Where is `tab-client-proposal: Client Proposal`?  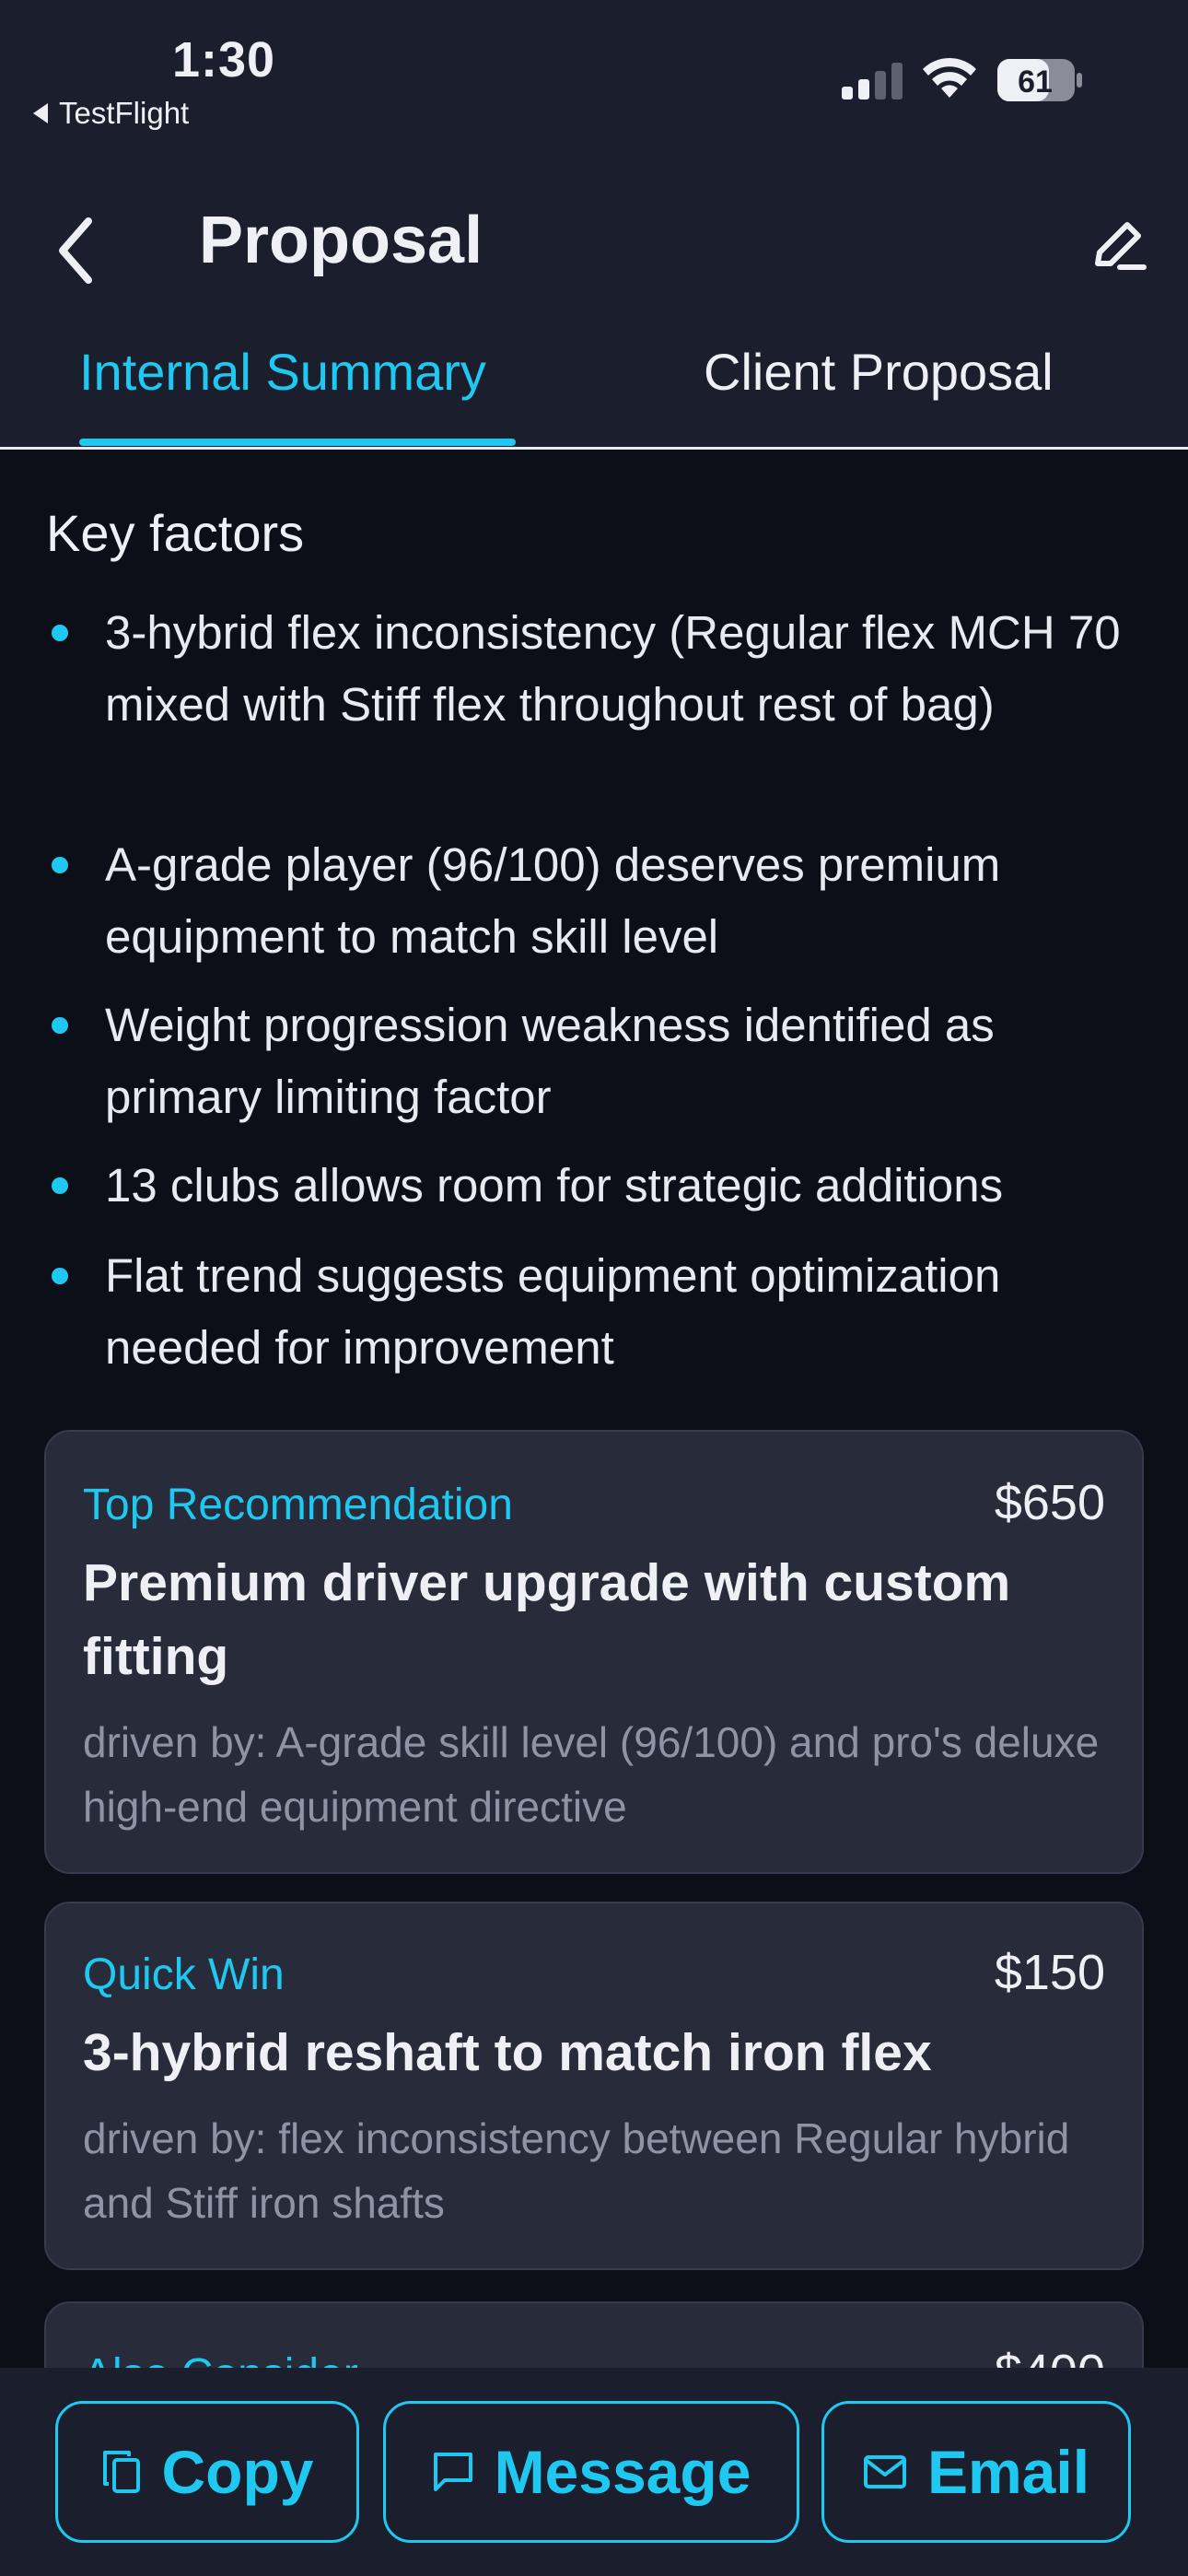
tab-client-proposal: Client Proposal is located at coordinates (879, 372).